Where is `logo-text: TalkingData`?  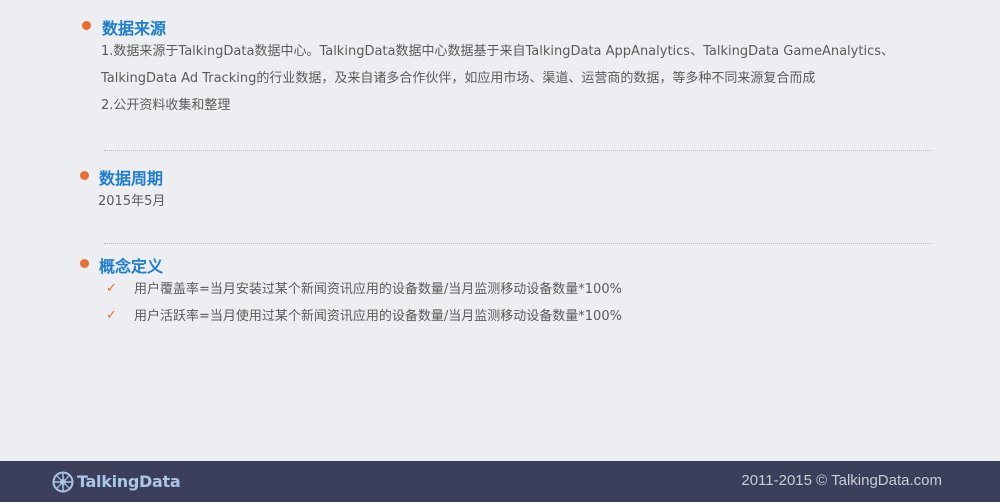
logo-text: TalkingData is located at coordinates (129, 481).